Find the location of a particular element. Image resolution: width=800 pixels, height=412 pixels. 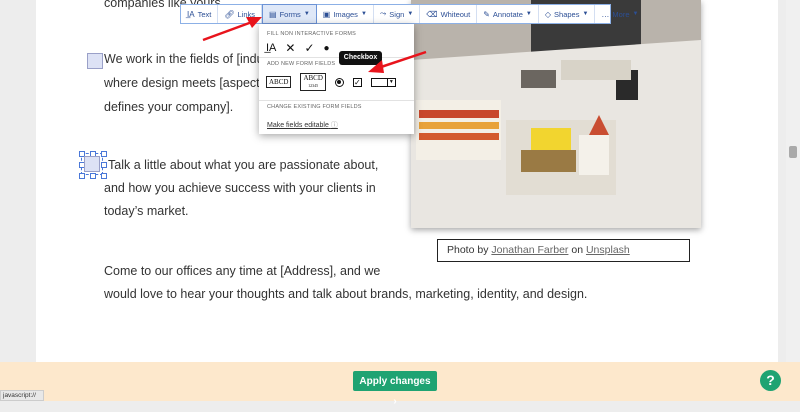

apply-changes-label: Apply changes is located at coordinates (395, 381).